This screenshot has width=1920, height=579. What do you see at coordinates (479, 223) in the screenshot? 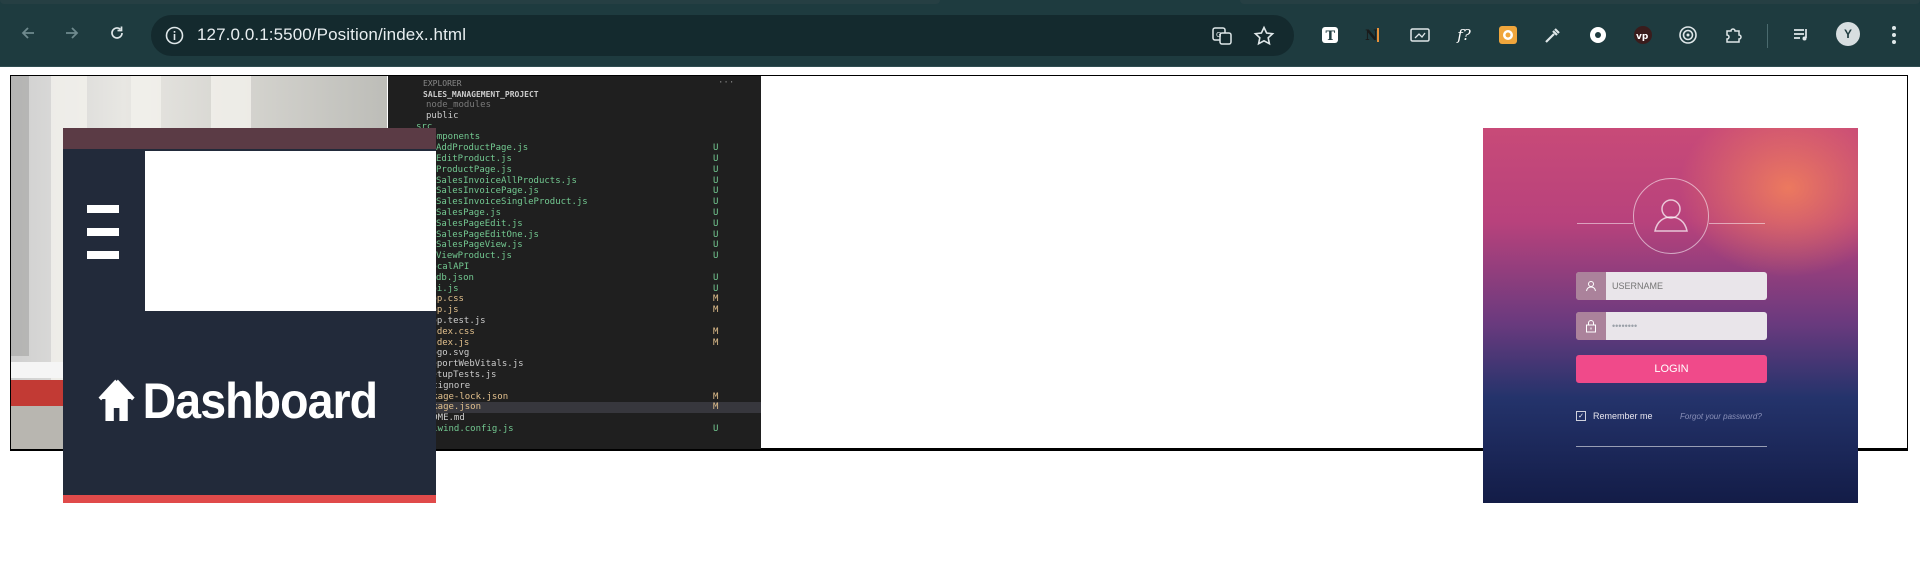
I see `explorer-file-name: SalesPageEdit.js` at bounding box center [479, 223].